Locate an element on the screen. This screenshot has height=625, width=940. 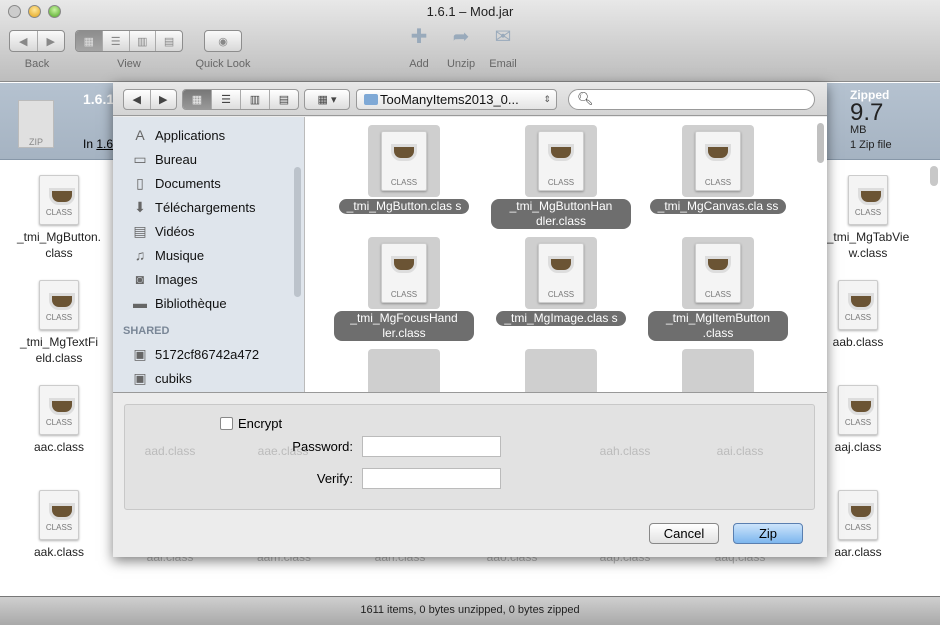
dialog-toolbar: ◀ ▶ ▦ ☰ ▥ ▤ ▦ ▾ TooManyItems2013_0... ⇕ 🔍︎ is located at coordinates (470, 99).